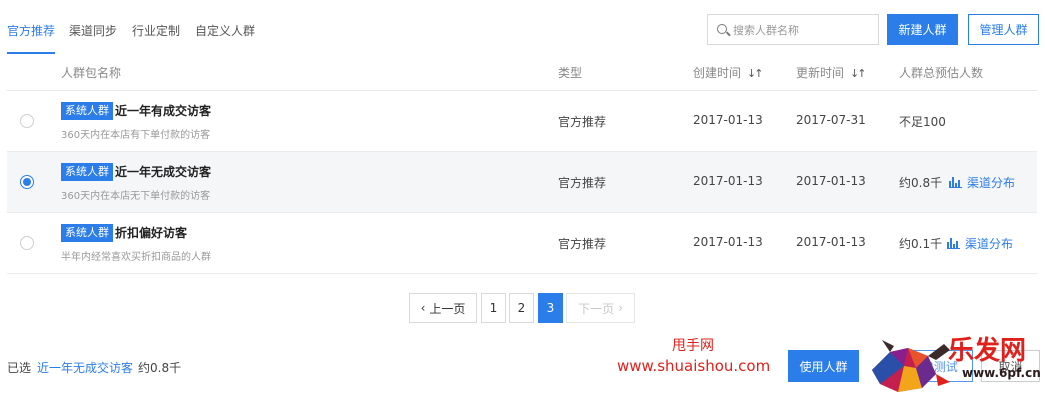 This screenshot has height=396, width=1045. Describe the element at coordinates (803, 30) in the screenshot. I see `search-input` at that location.